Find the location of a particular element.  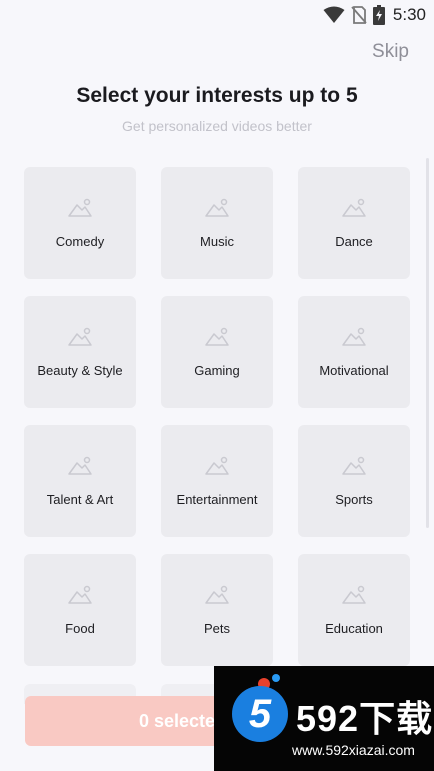

interest-label: Motivational is located at coordinates (354, 370).